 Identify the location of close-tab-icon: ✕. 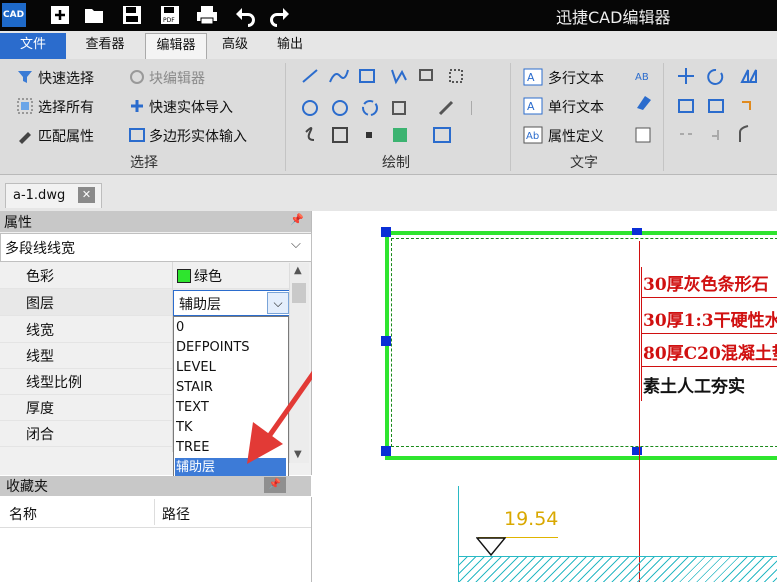
(86, 195).